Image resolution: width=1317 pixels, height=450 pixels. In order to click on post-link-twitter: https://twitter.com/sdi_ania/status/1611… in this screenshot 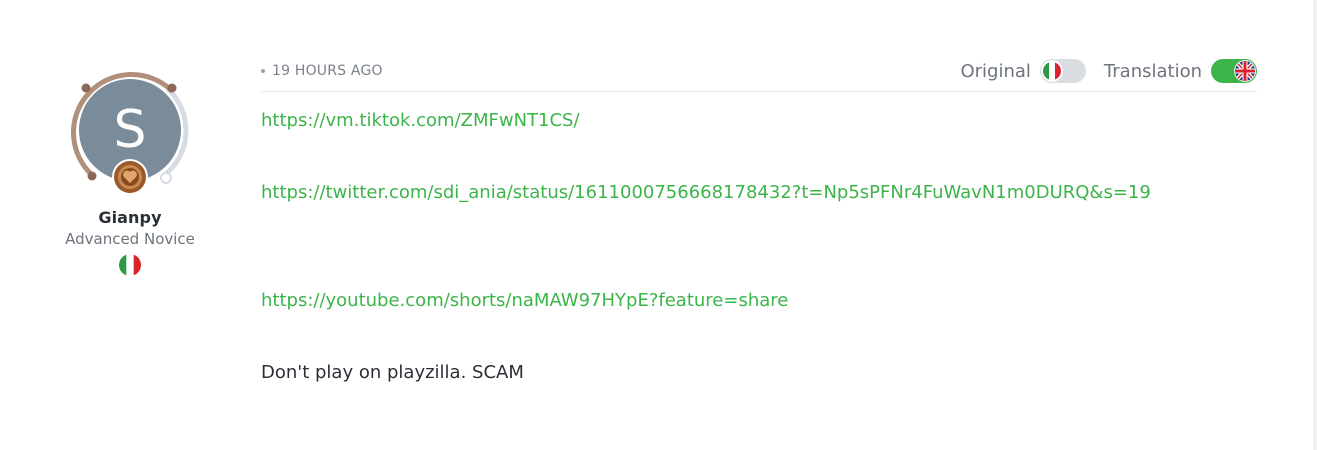, I will do `click(706, 192)`.